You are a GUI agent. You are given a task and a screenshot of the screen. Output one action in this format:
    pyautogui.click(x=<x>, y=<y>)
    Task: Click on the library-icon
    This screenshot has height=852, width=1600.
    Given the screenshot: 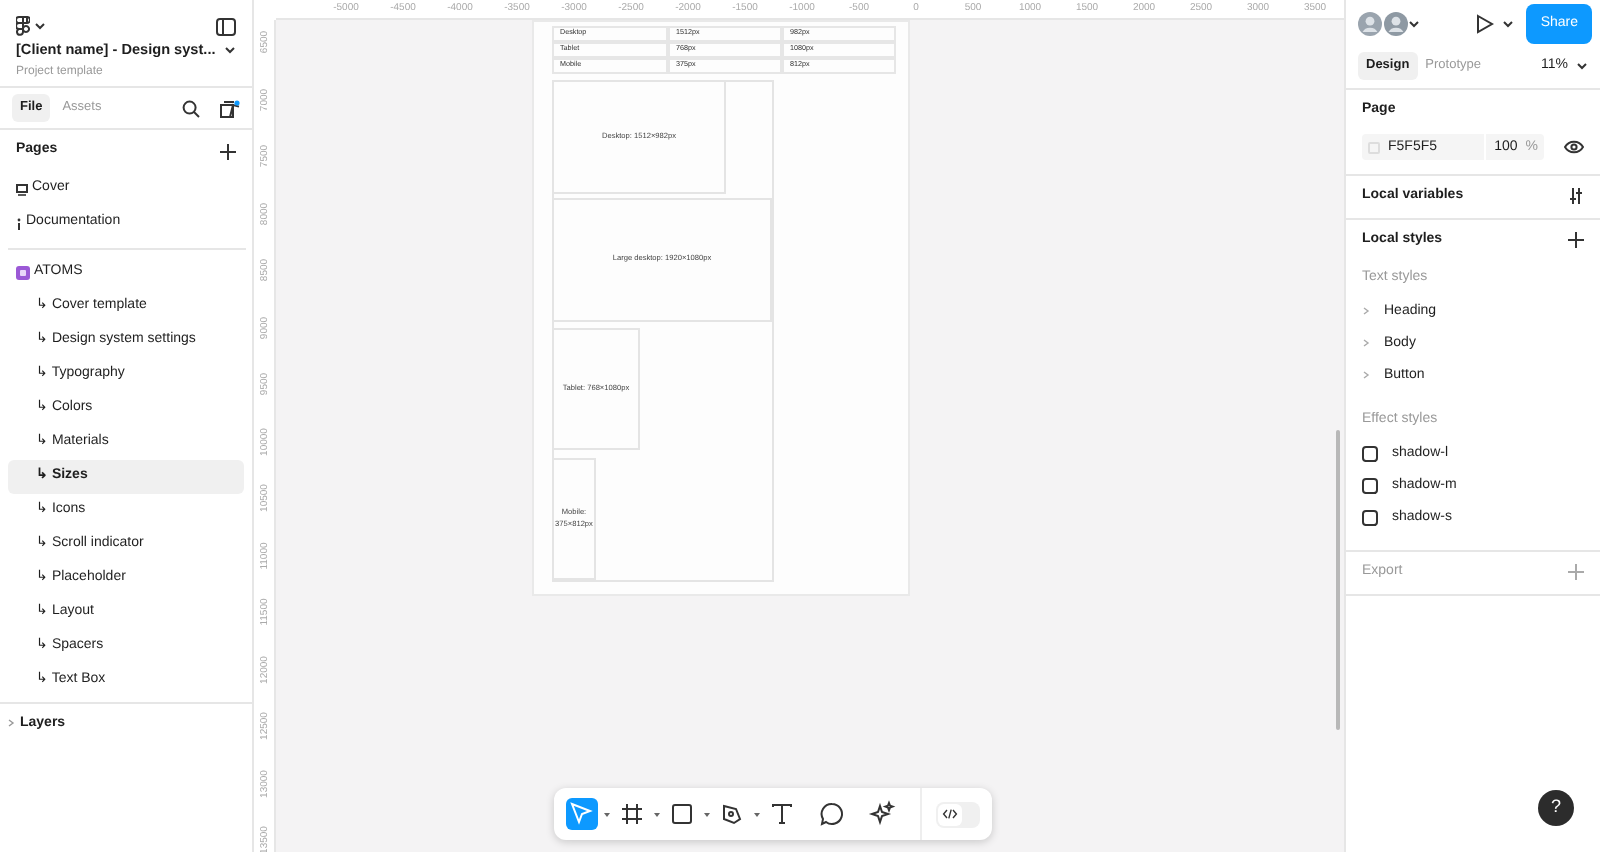 What is the action you would take?
    pyautogui.click(x=230, y=108)
    